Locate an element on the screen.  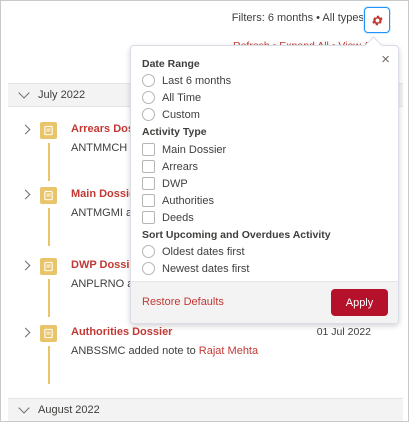
restore-defaults-link: Restore Defaults is located at coordinates (183, 302).